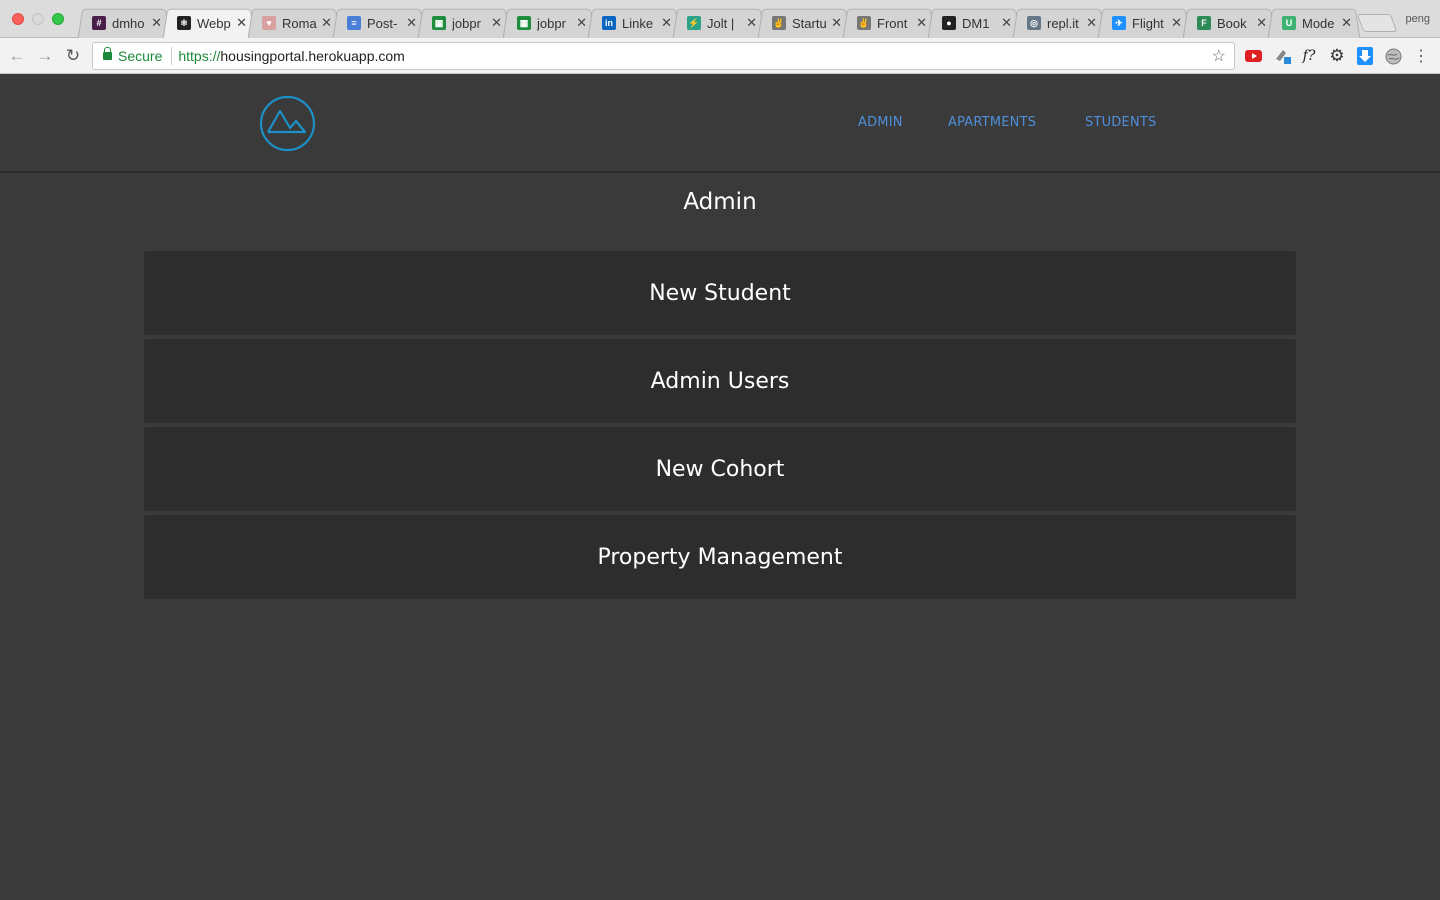 The height and width of the screenshot is (900, 1440). What do you see at coordinates (1318, 23) in the screenshot?
I see `tab-title: Mode` at bounding box center [1318, 23].